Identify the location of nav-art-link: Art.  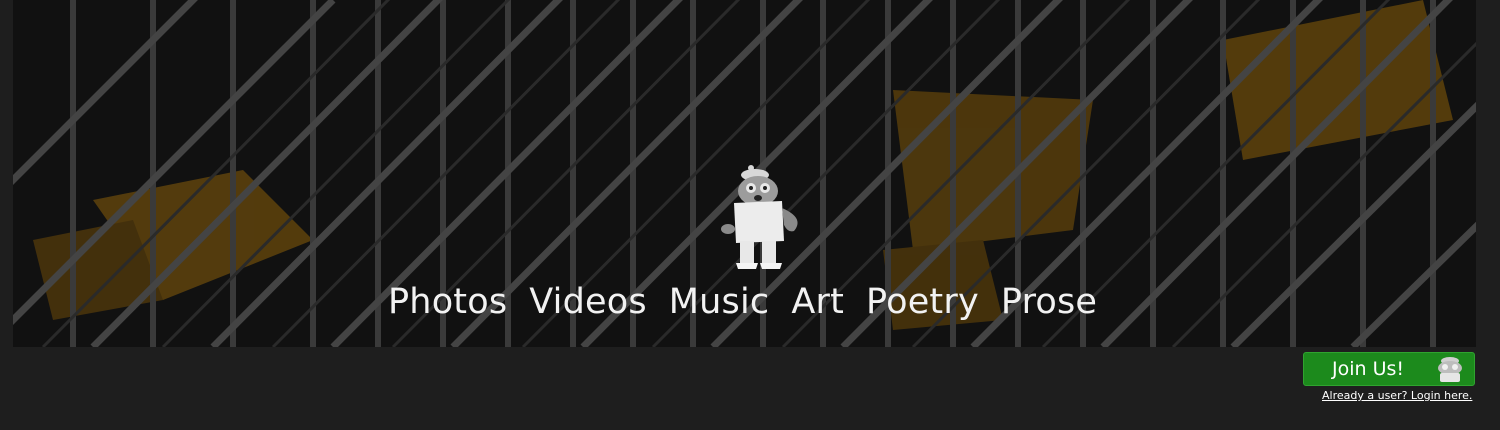
(817, 302).